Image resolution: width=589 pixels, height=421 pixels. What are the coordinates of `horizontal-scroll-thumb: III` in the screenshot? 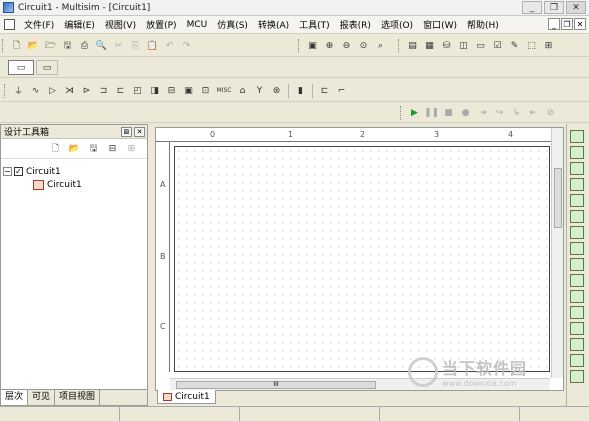 It's located at (276, 385).